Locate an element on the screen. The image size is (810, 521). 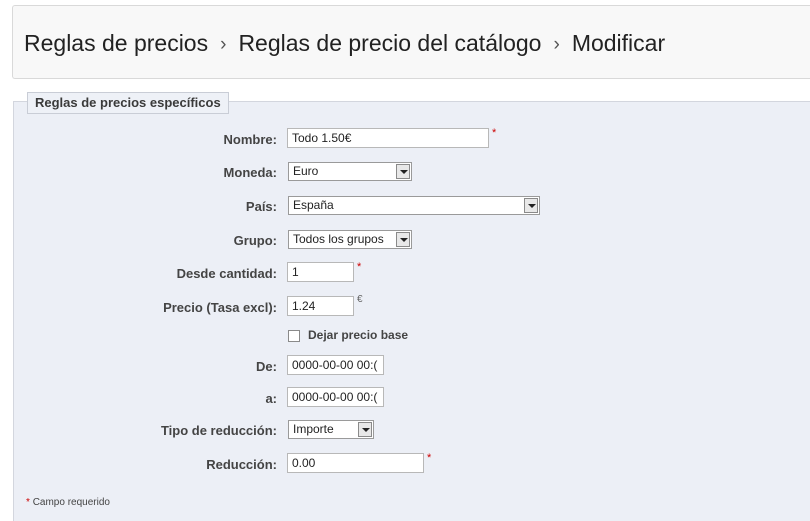
breadcrumb-item-reglas-precios: Reglas de precios is located at coordinates (116, 43).